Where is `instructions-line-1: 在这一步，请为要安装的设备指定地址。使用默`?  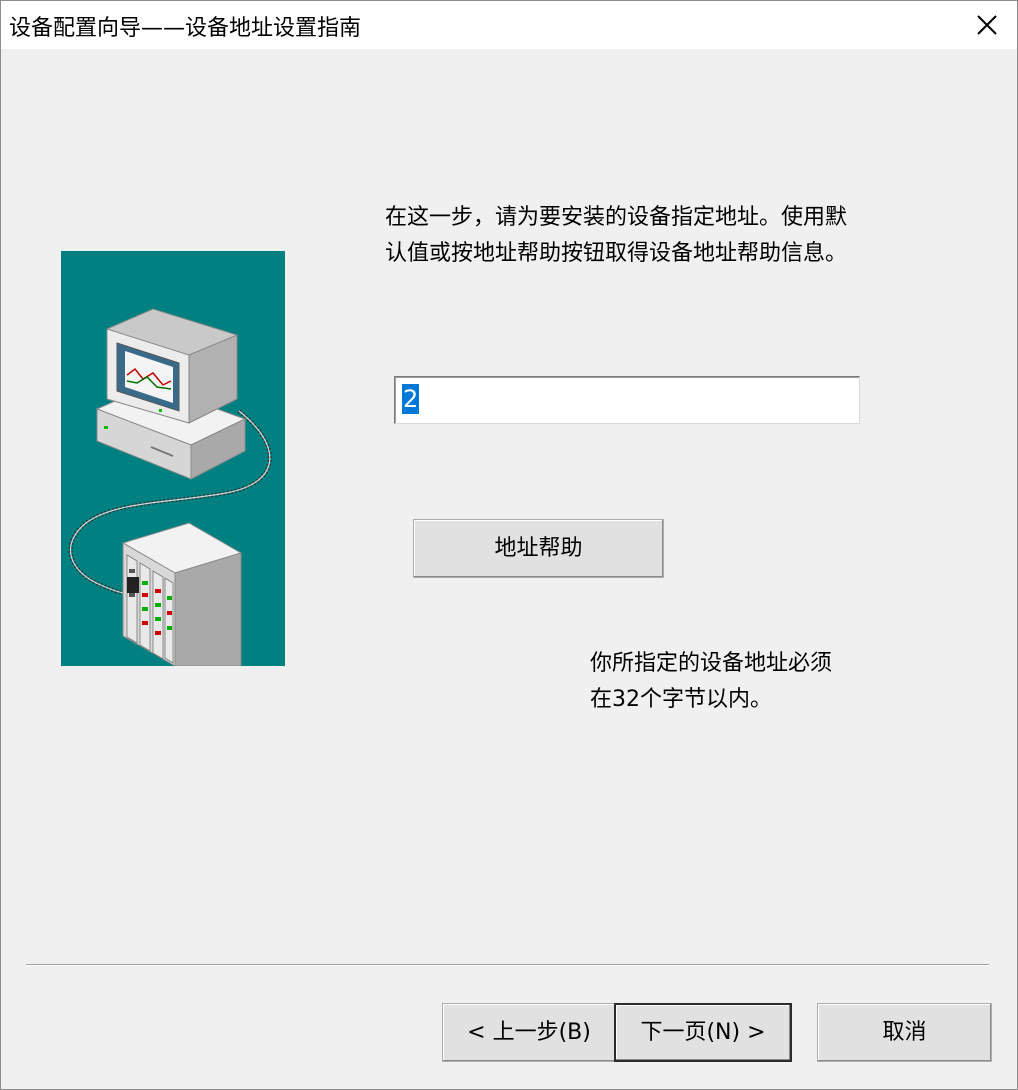 instructions-line-1: 在这一步，请为要安装的设备指定地址。使用默 is located at coordinates (616, 217).